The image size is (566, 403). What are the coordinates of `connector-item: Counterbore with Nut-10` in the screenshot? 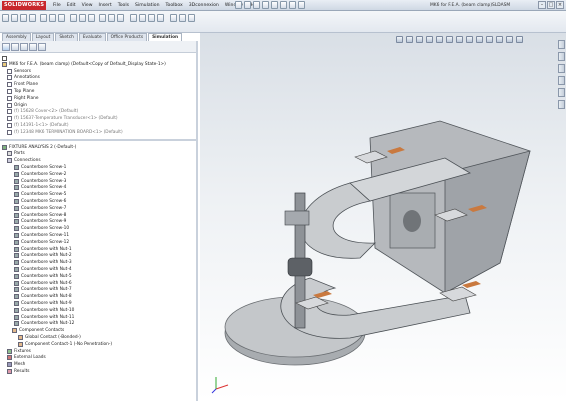 It's located at (98, 310).